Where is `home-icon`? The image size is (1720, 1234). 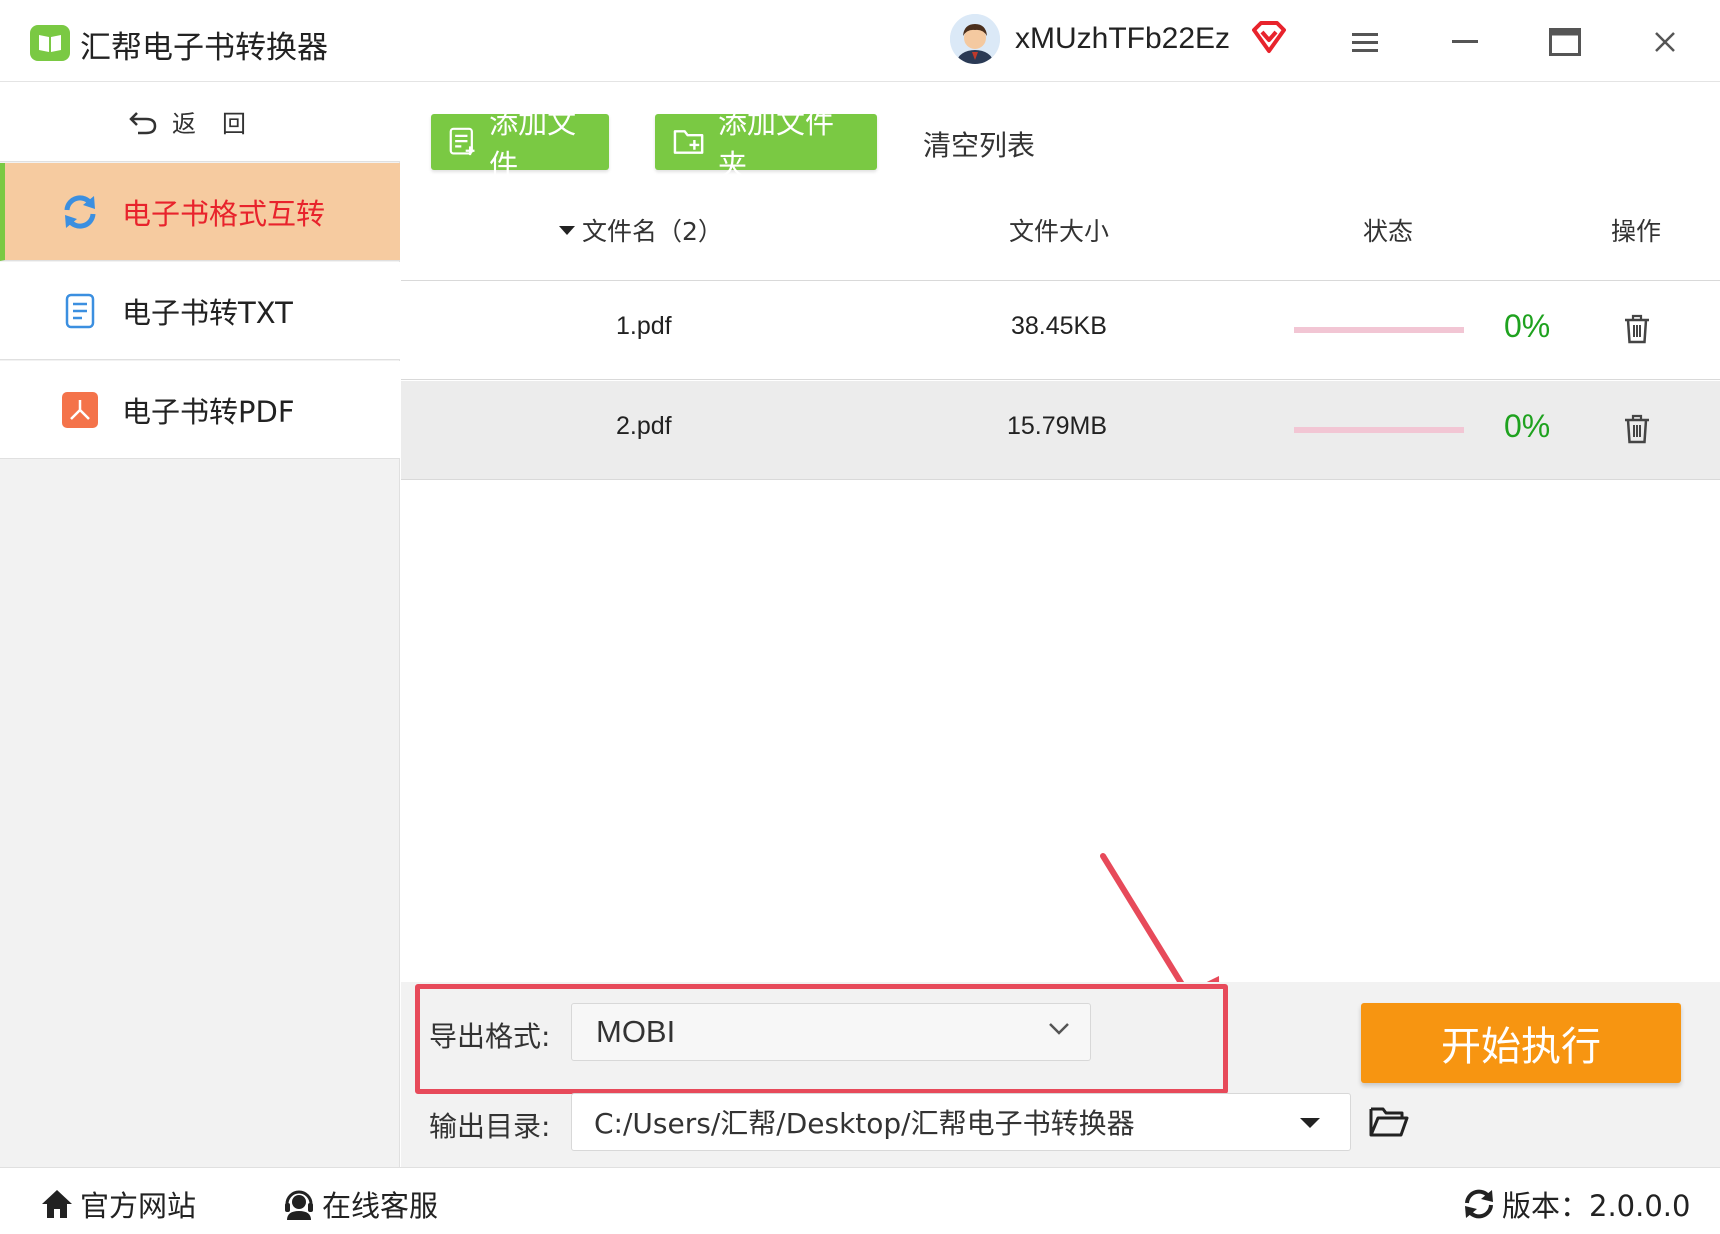 home-icon is located at coordinates (57, 1204).